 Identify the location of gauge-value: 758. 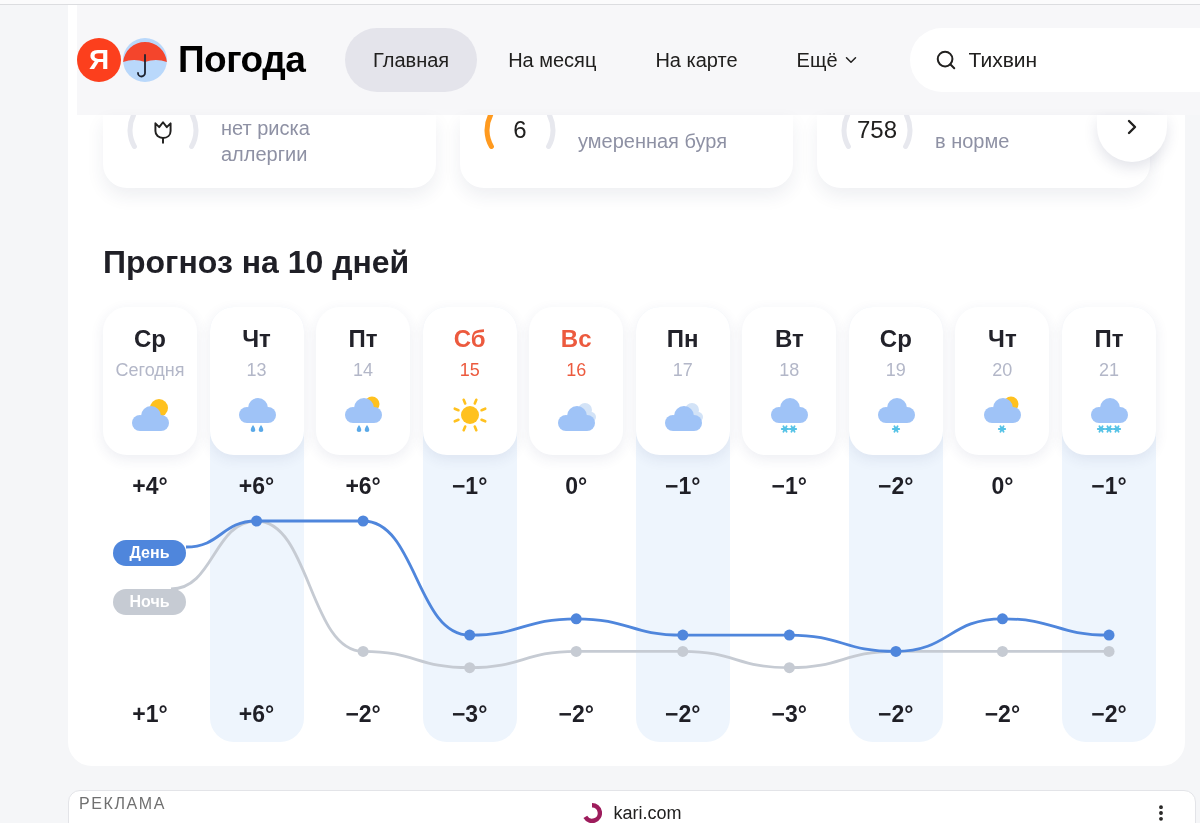
(876, 130).